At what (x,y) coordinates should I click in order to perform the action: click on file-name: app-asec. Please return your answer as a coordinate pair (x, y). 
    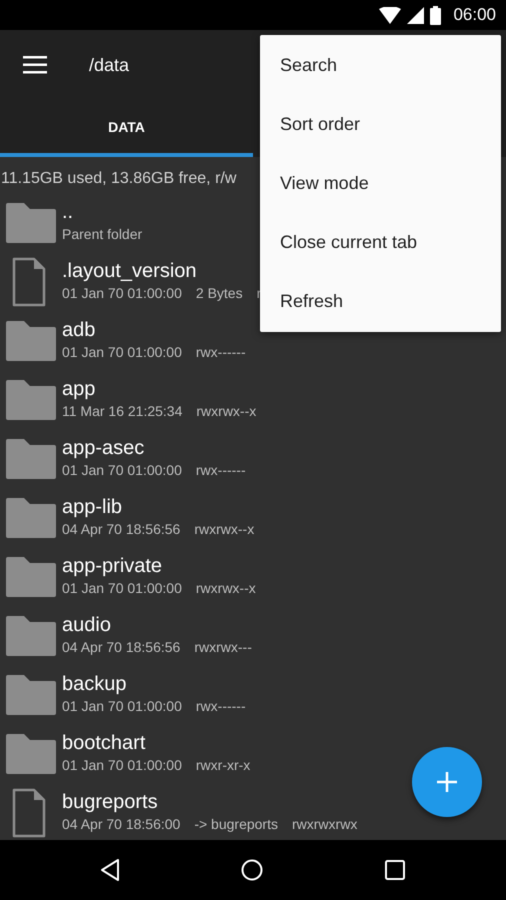
    Looking at the image, I should click on (104, 448).